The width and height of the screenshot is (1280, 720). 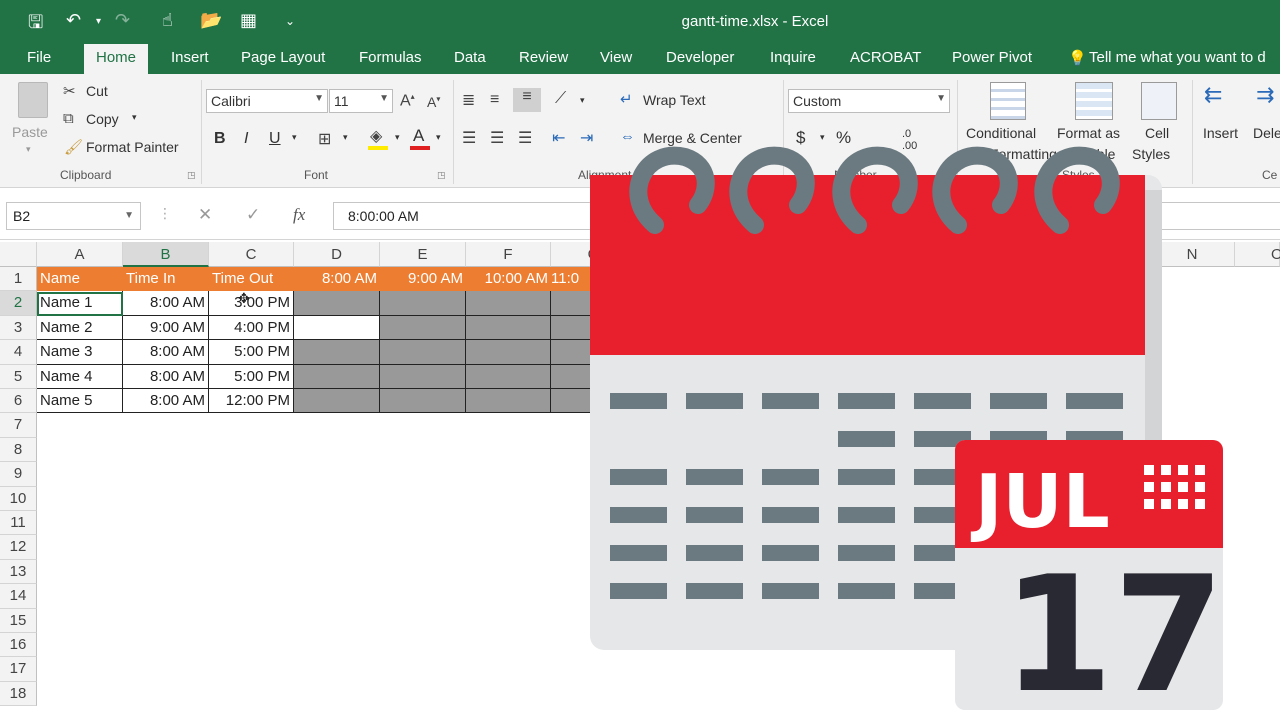 What do you see at coordinates (251, 328) in the screenshot?
I see `time-out-cell: 4:00 PM` at bounding box center [251, 328].